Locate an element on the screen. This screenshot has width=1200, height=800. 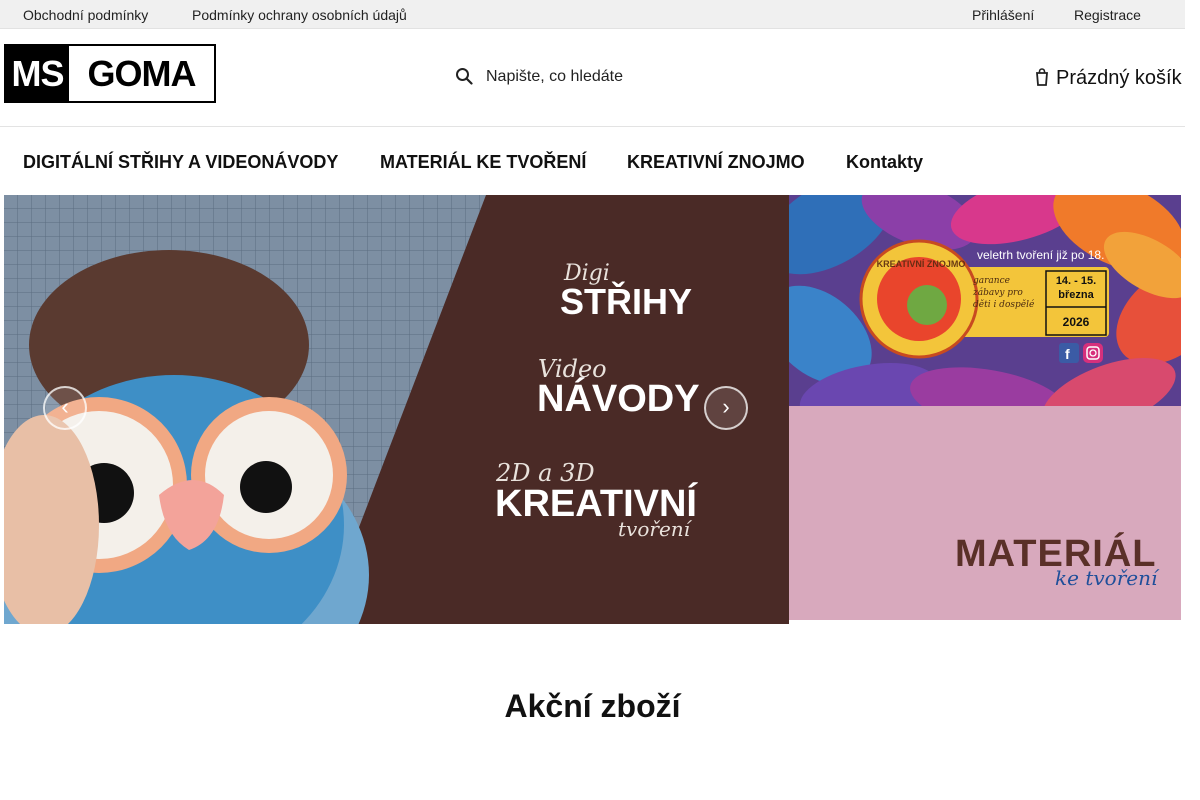
fair-tagline: veletrh tvoření již po 18. is located at coordinates (1041, 255).